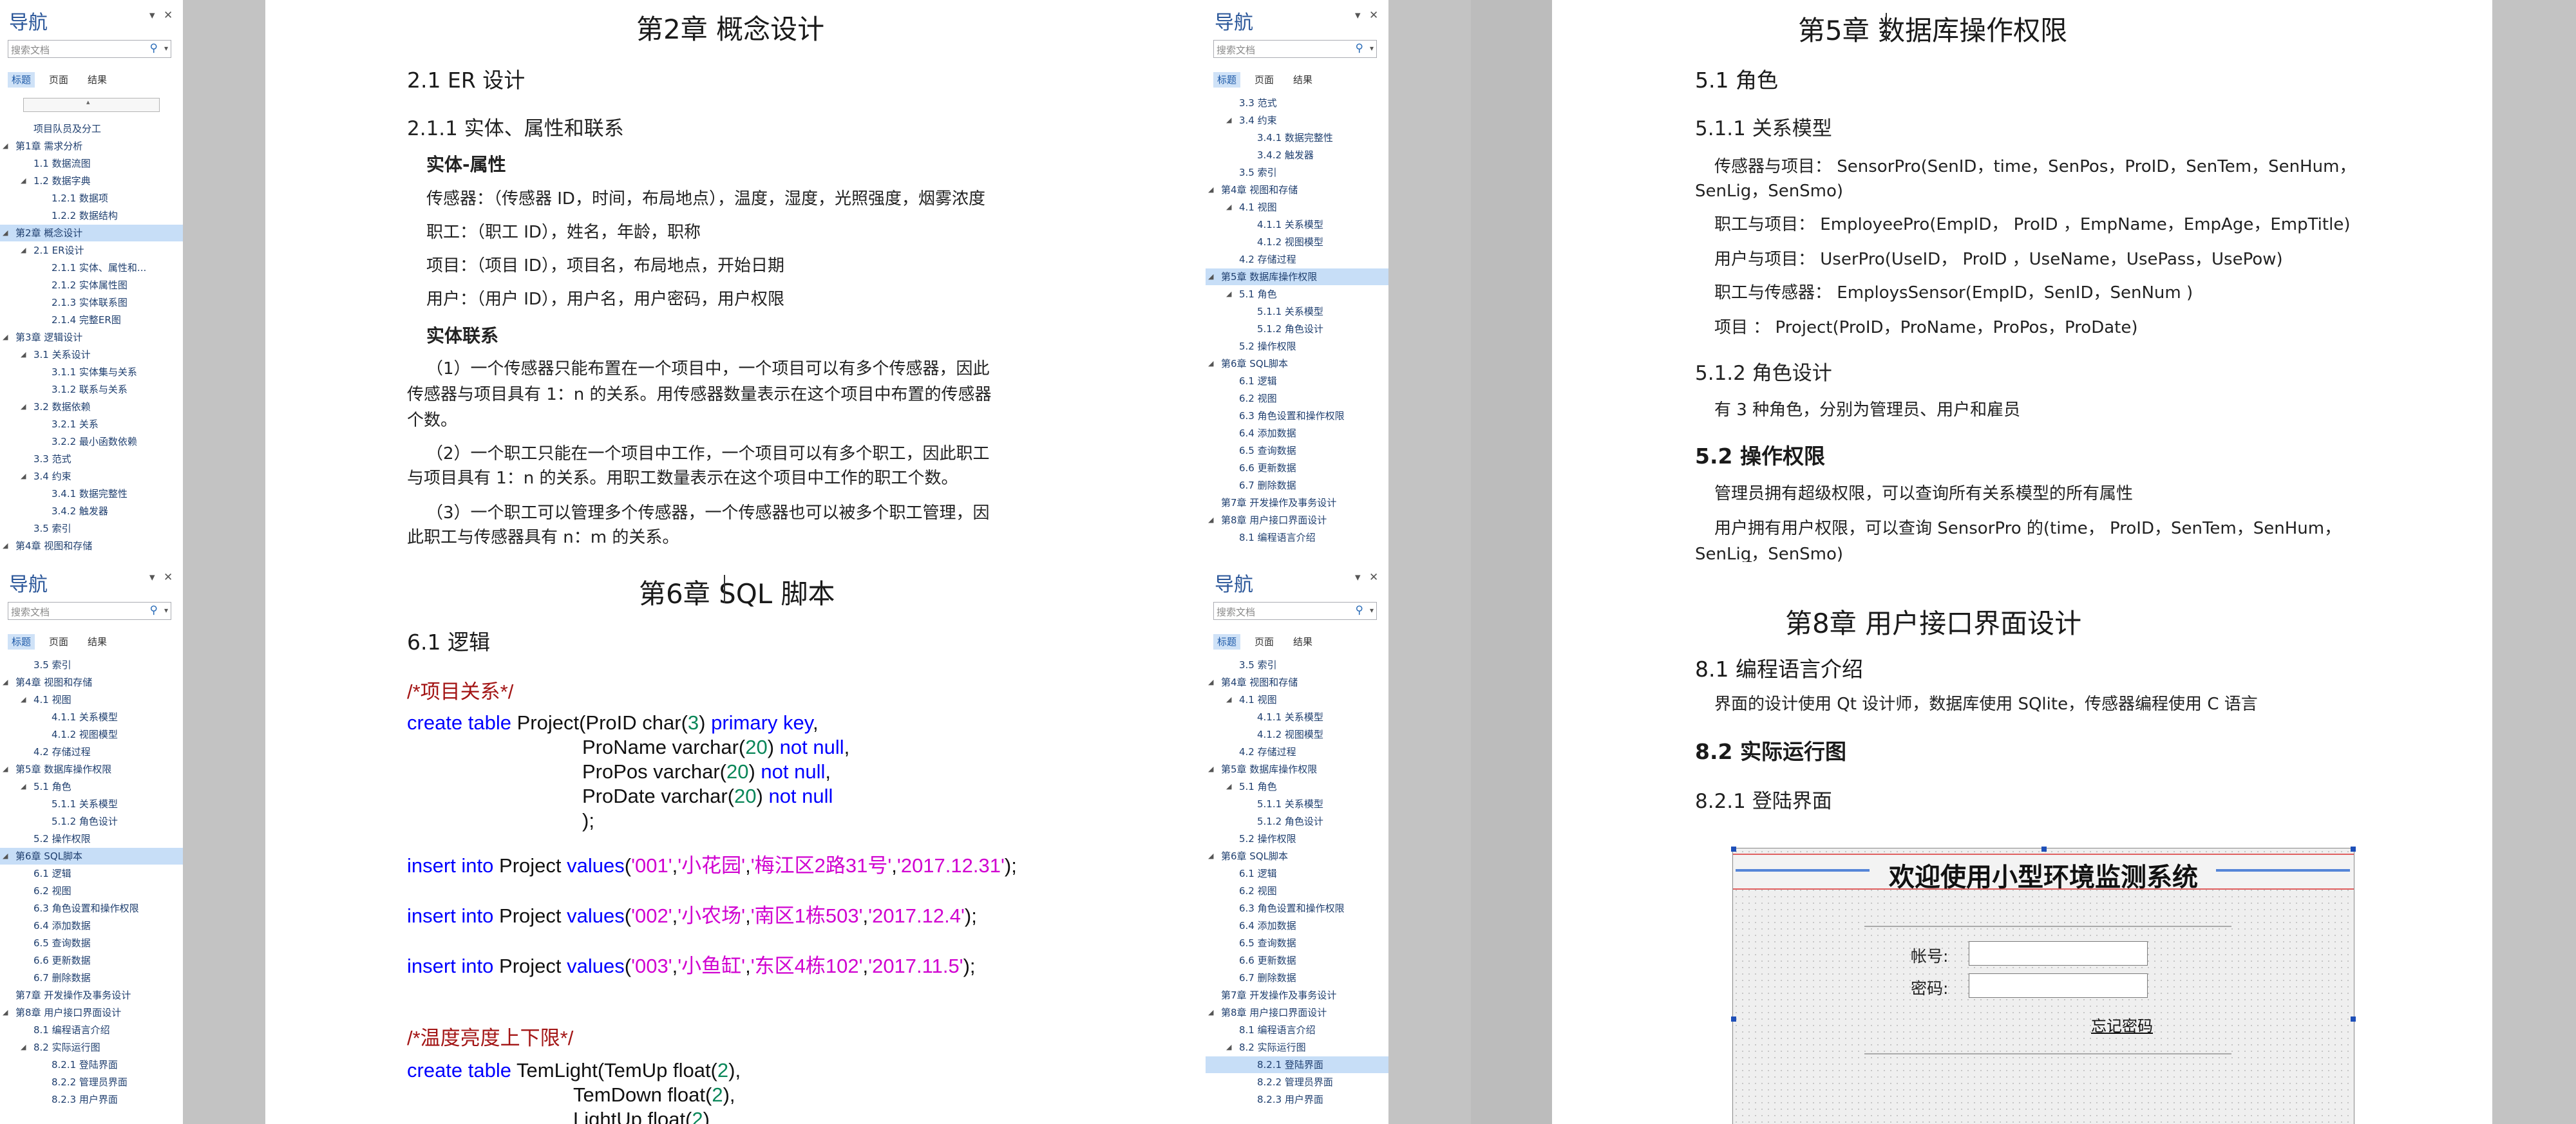 Image resolution: width=2576 pixels, height=1124 pixels. I want to click on tree-item: ◢ 第3章 逻辑设计, so click(92, 338).